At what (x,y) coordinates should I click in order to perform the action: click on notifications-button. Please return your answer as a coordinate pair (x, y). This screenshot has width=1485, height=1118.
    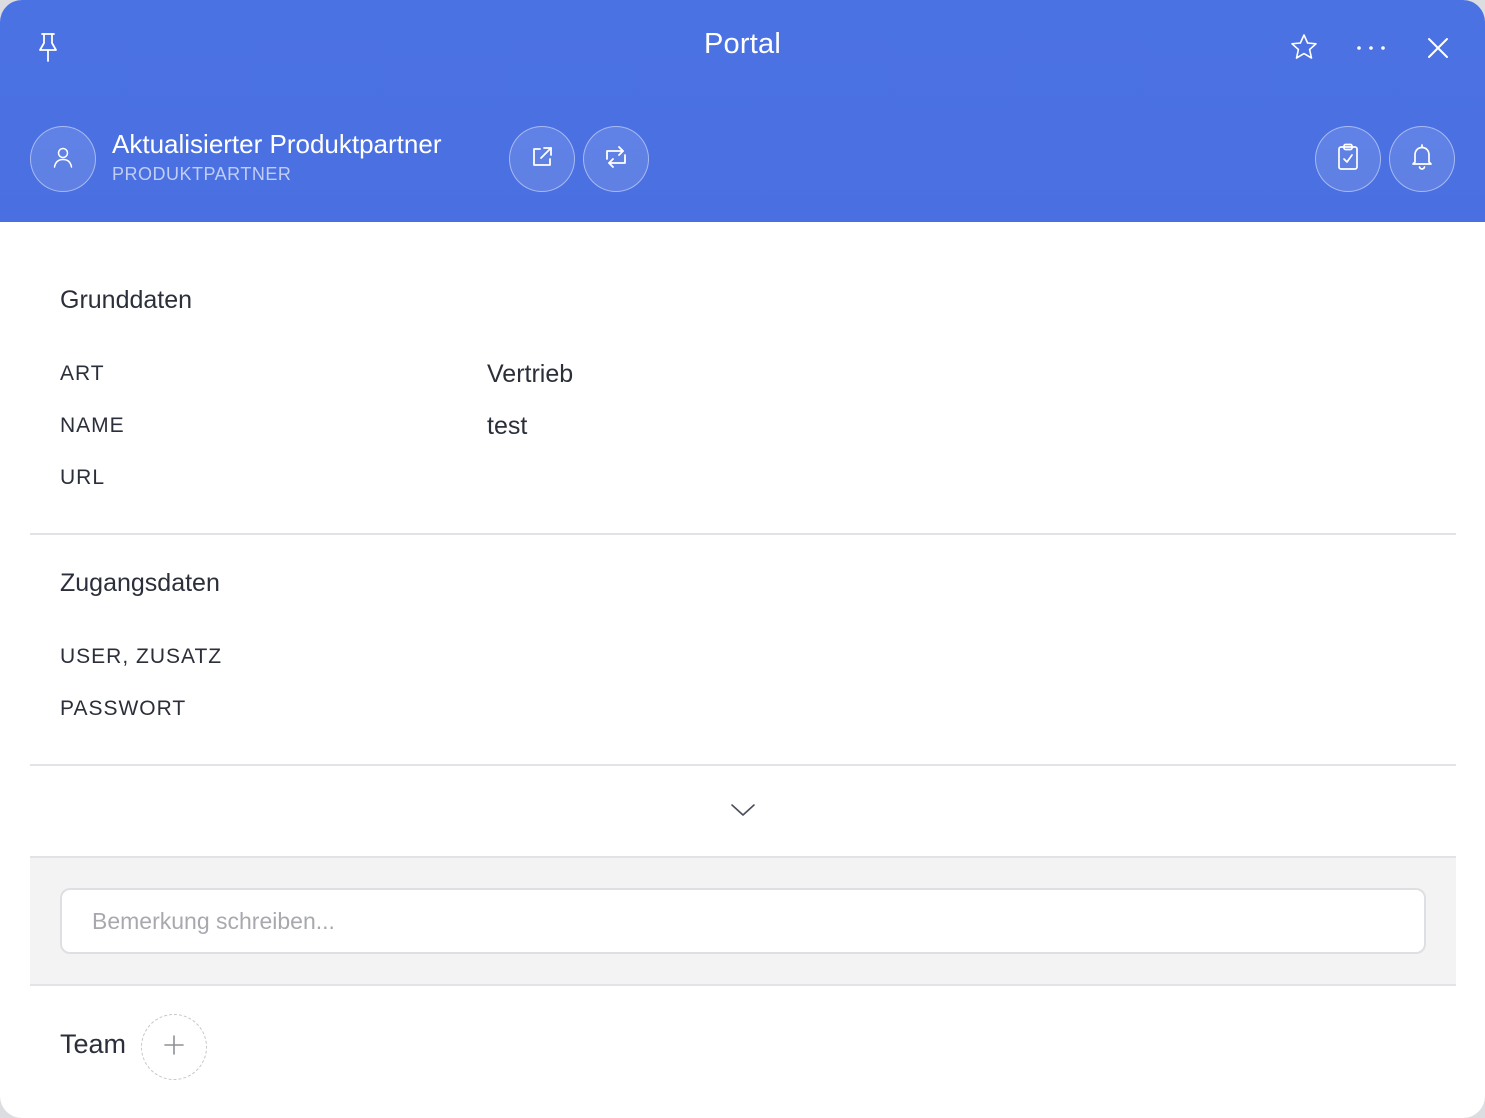
    Looking at the image, I should click on (1422, 159).